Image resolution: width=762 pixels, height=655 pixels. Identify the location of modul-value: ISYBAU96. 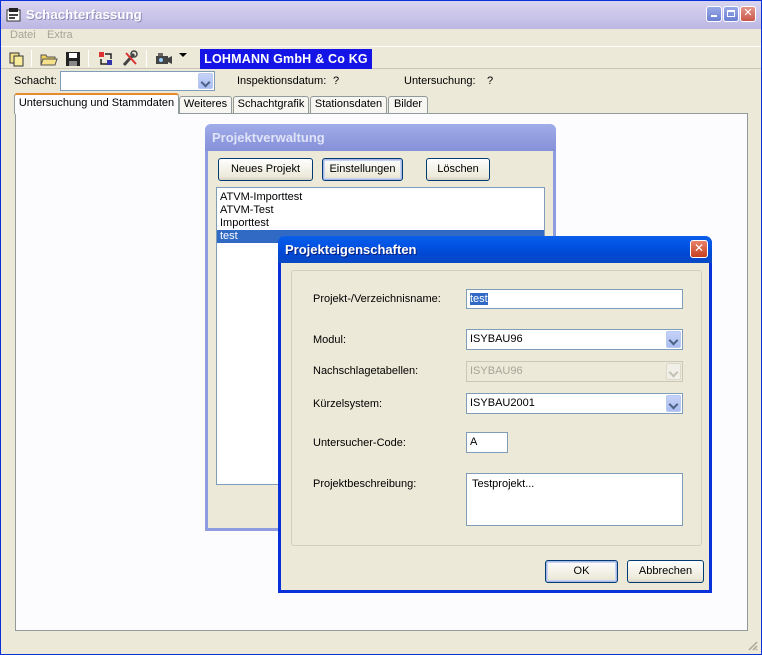
(496, 339).